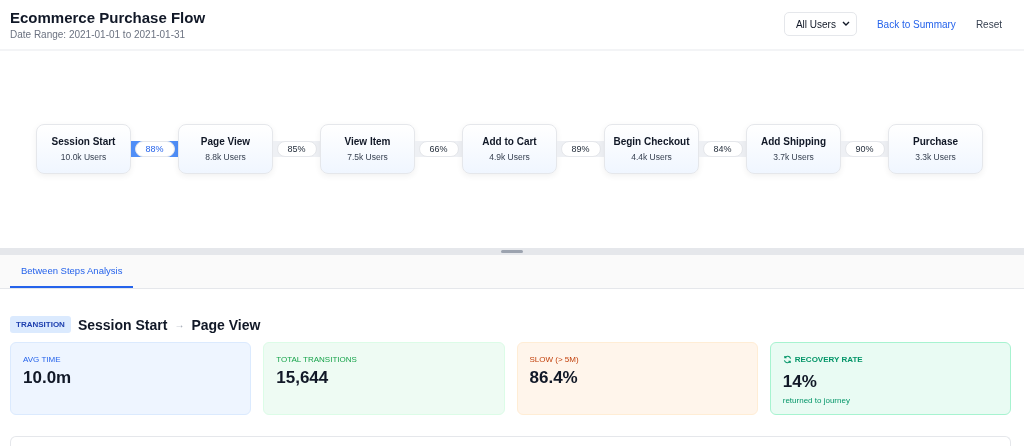  Describe the element at coordinates (828, 360) in the screenshot. I see `stat-label: RECOVERY RATE` at that location.